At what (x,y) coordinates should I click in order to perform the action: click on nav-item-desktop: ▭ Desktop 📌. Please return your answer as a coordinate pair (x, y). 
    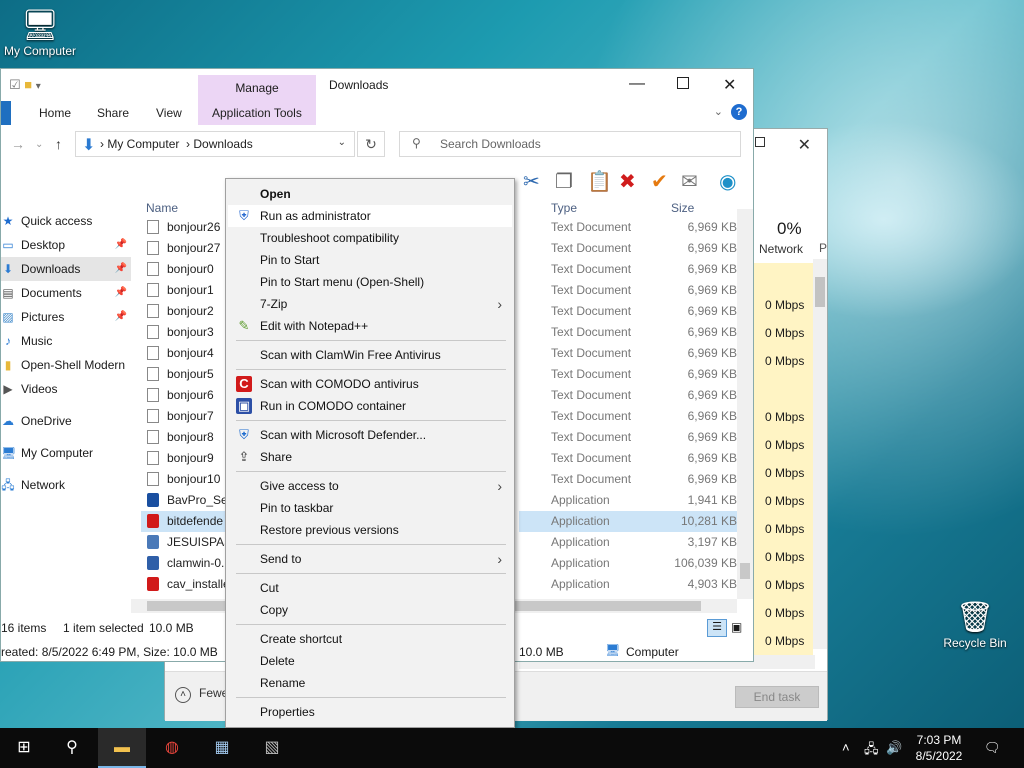
    Looking at the image, I should click on (66, 245).